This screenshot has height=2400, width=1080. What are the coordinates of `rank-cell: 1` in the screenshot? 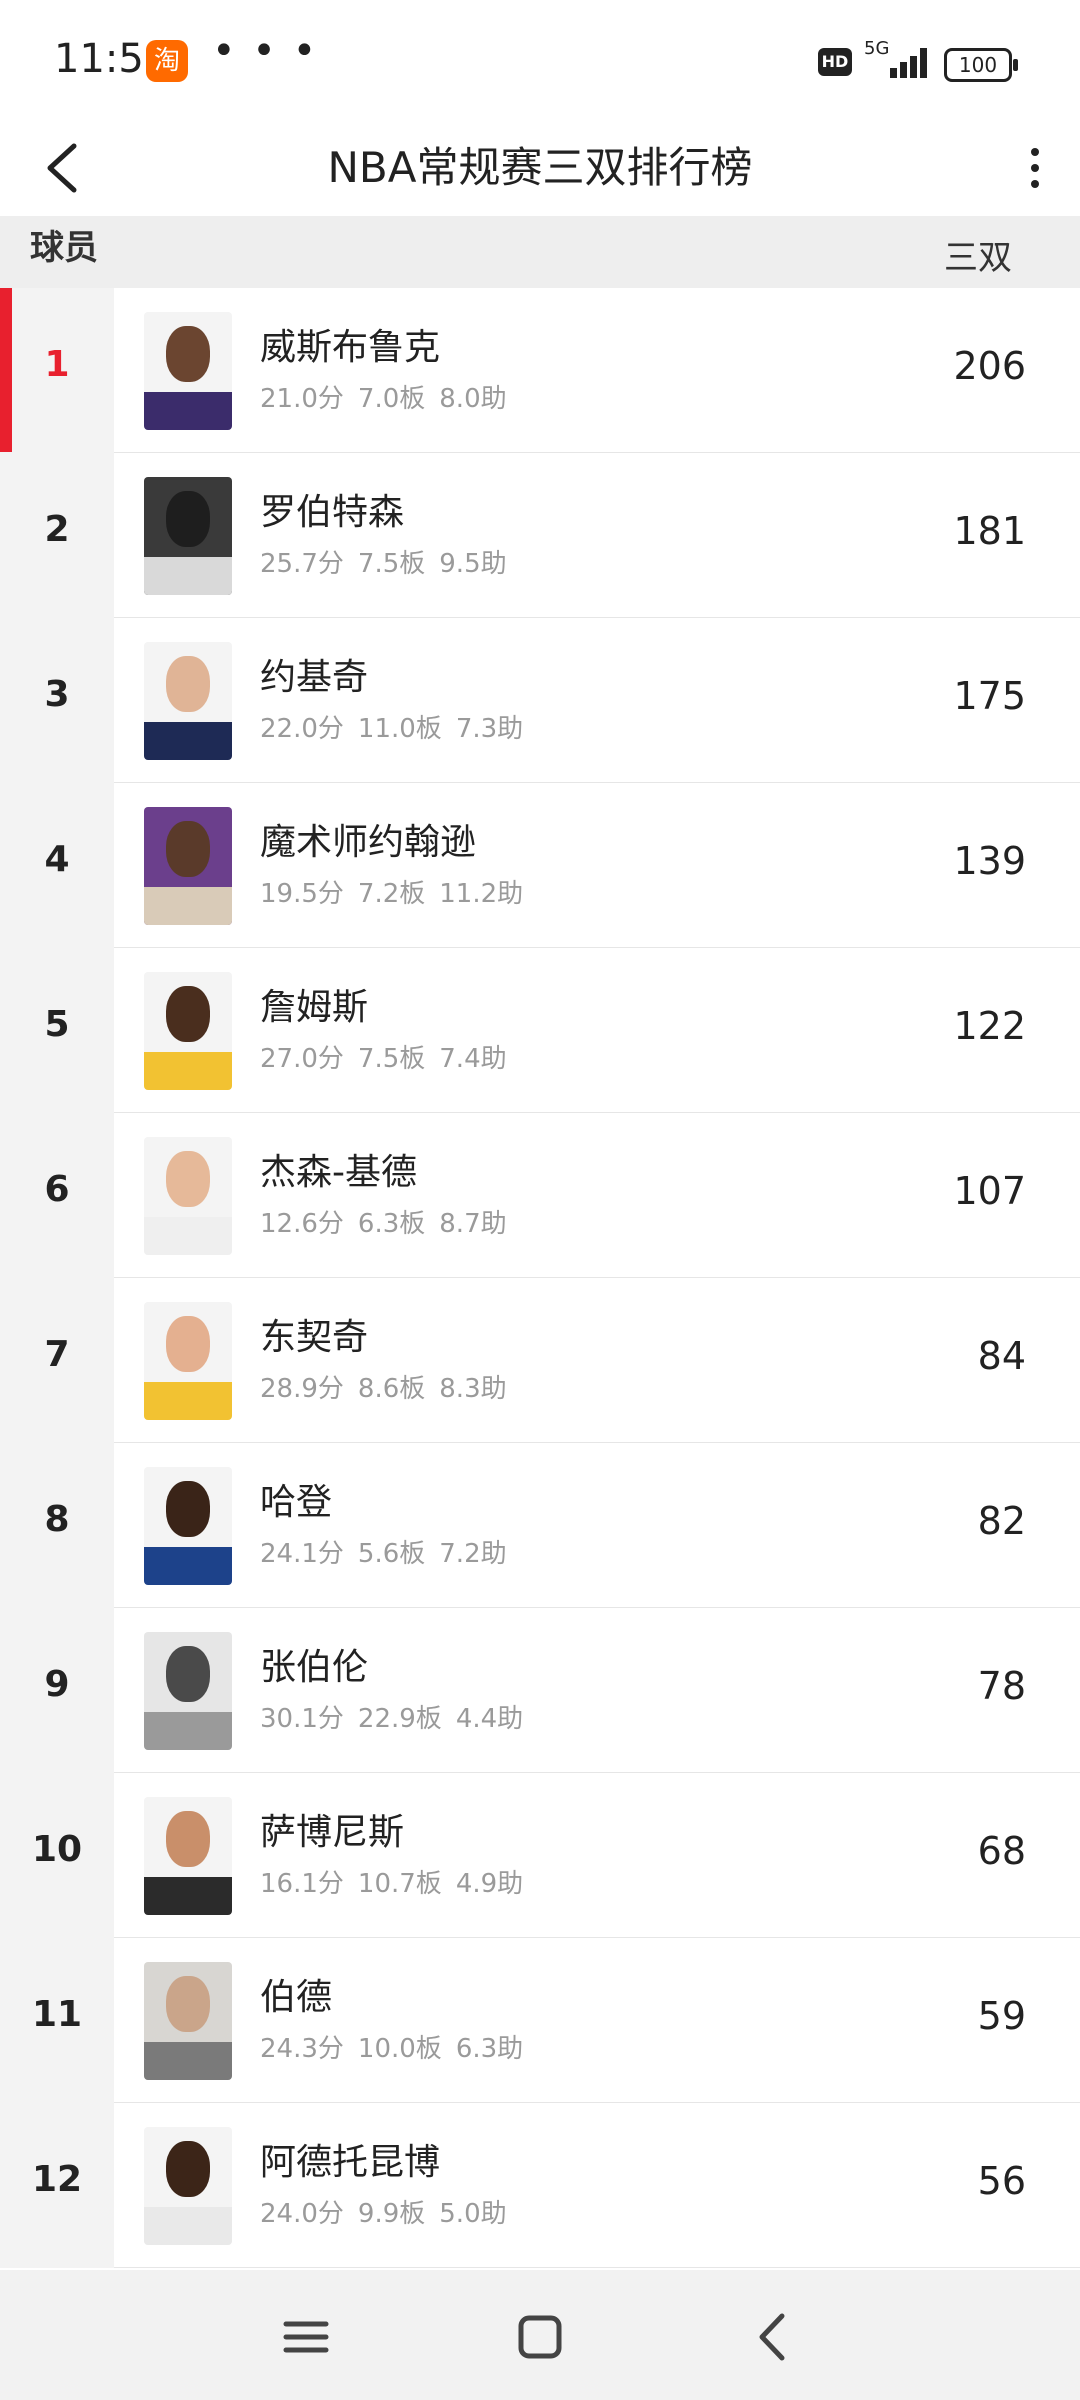 It's located at (57, 370).